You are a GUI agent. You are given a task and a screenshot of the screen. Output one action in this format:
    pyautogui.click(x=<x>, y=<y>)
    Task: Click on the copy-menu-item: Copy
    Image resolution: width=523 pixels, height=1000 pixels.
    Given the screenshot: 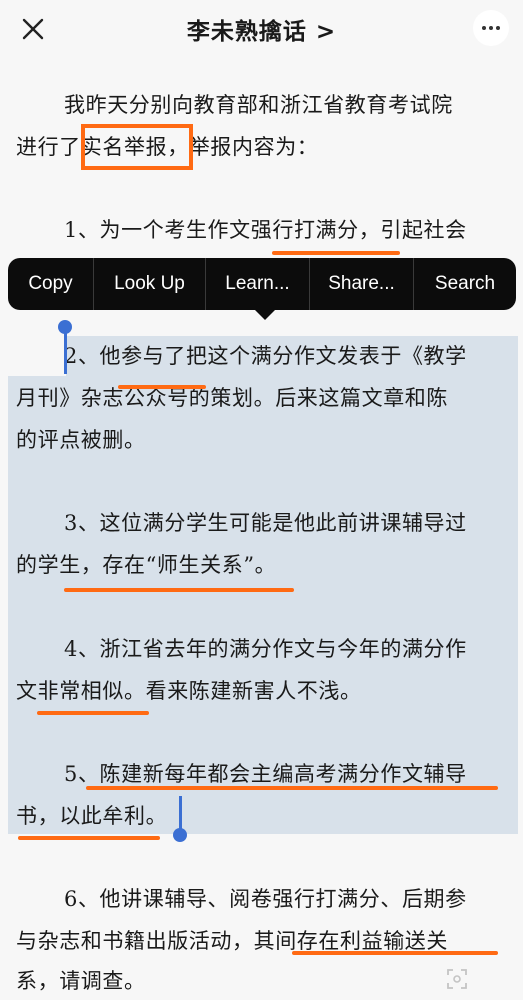 What is the action you would take?
    pyautogui.click(x=51, y=284)
    